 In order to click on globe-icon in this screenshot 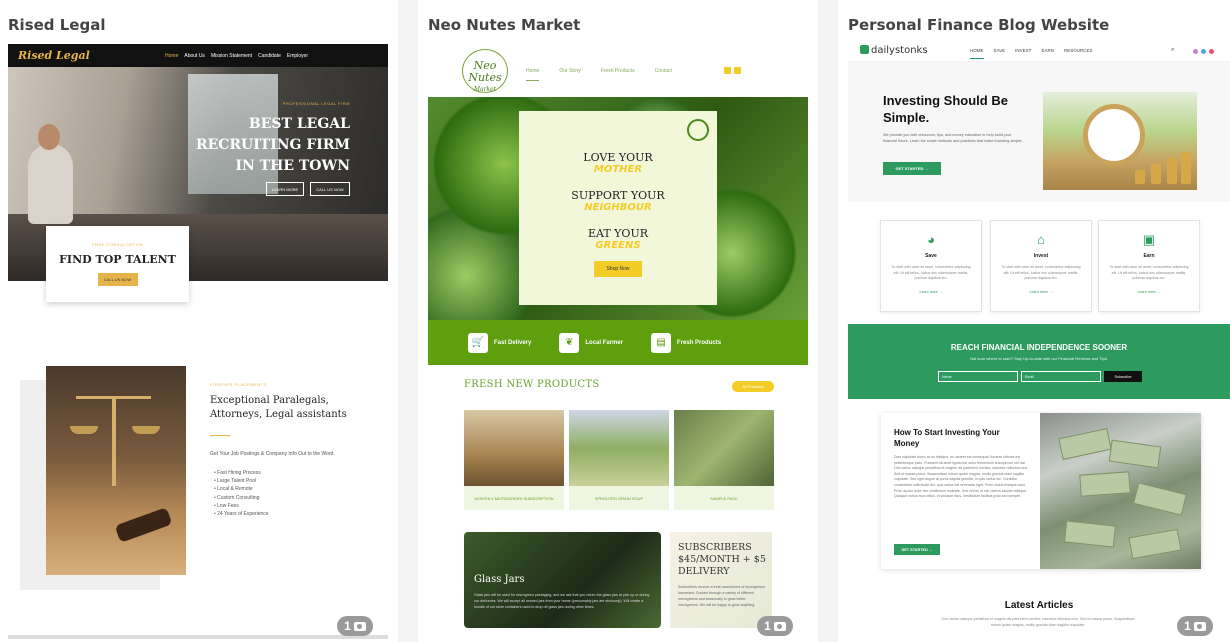, I will do `click(698, 130)`.